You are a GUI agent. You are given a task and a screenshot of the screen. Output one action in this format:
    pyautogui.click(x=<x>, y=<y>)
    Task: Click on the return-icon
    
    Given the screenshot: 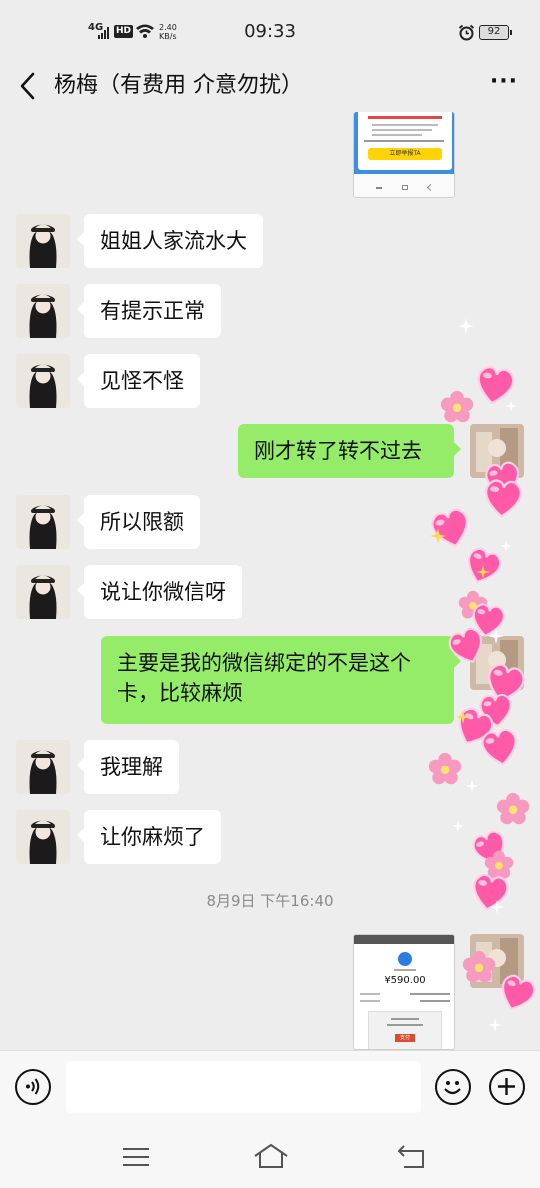 What is the action you would take?
    pyautogui.click(x=411, y=1159)
    